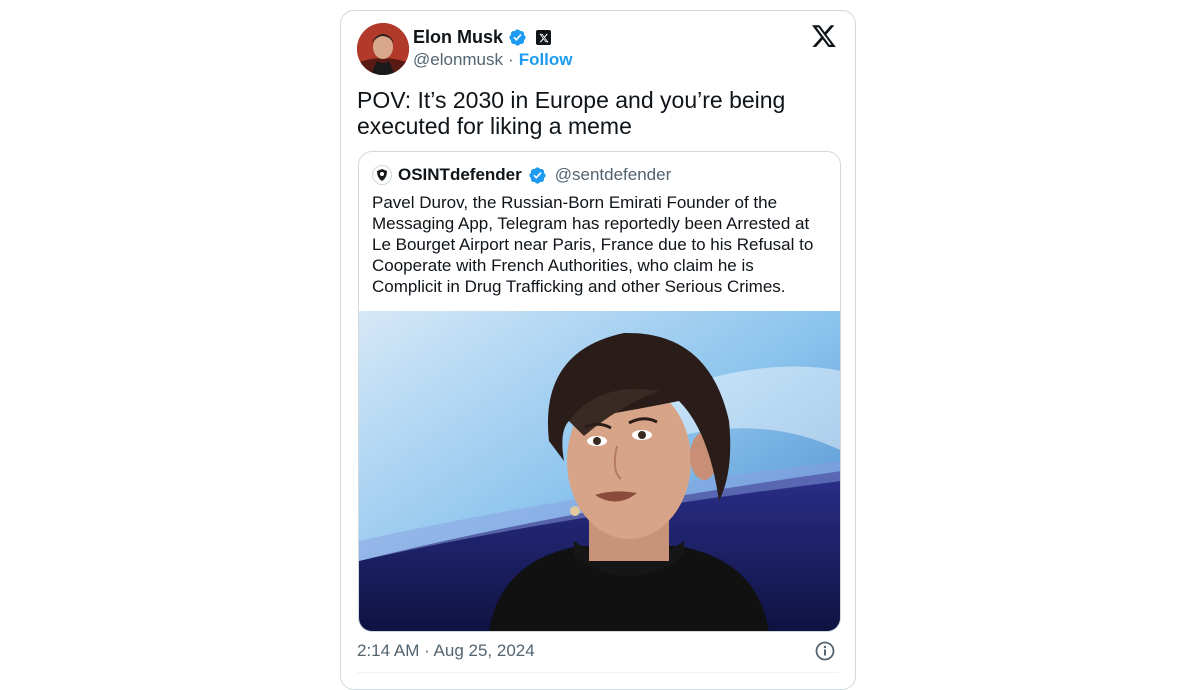 The width and height of the screenshot is (1200, 690). Describe the element at coordinates (458, 37) in the screenshot. I see `author-name: Elon Musk` at that location.